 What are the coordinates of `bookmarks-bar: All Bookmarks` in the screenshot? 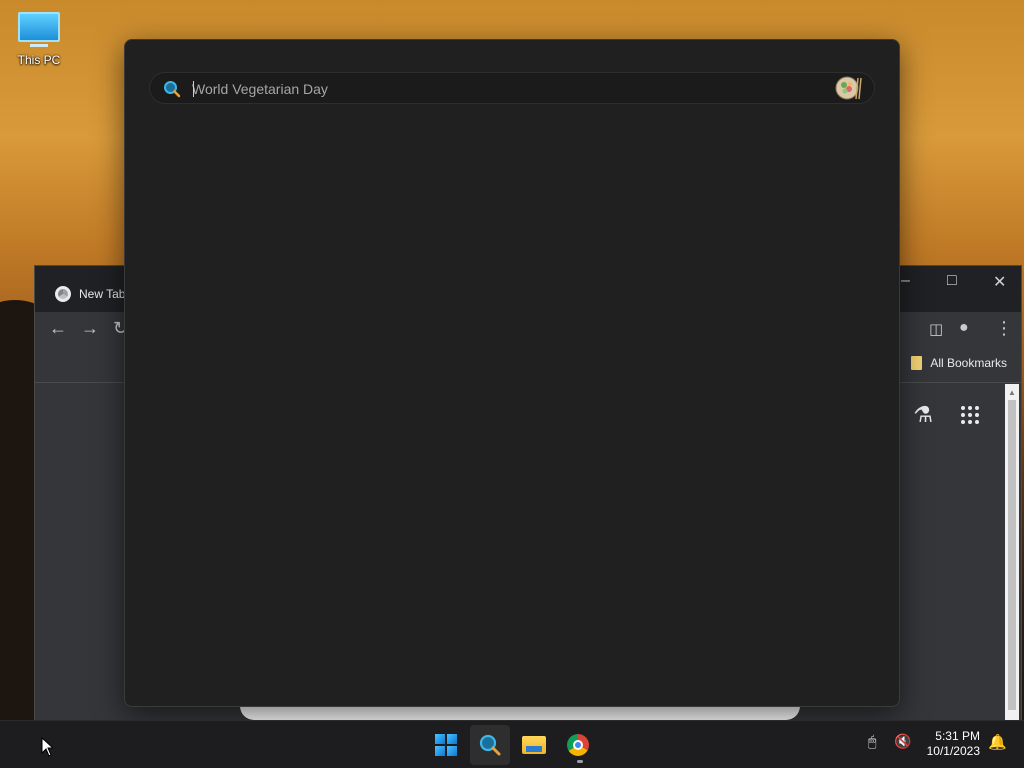 It's located at (959, 363).